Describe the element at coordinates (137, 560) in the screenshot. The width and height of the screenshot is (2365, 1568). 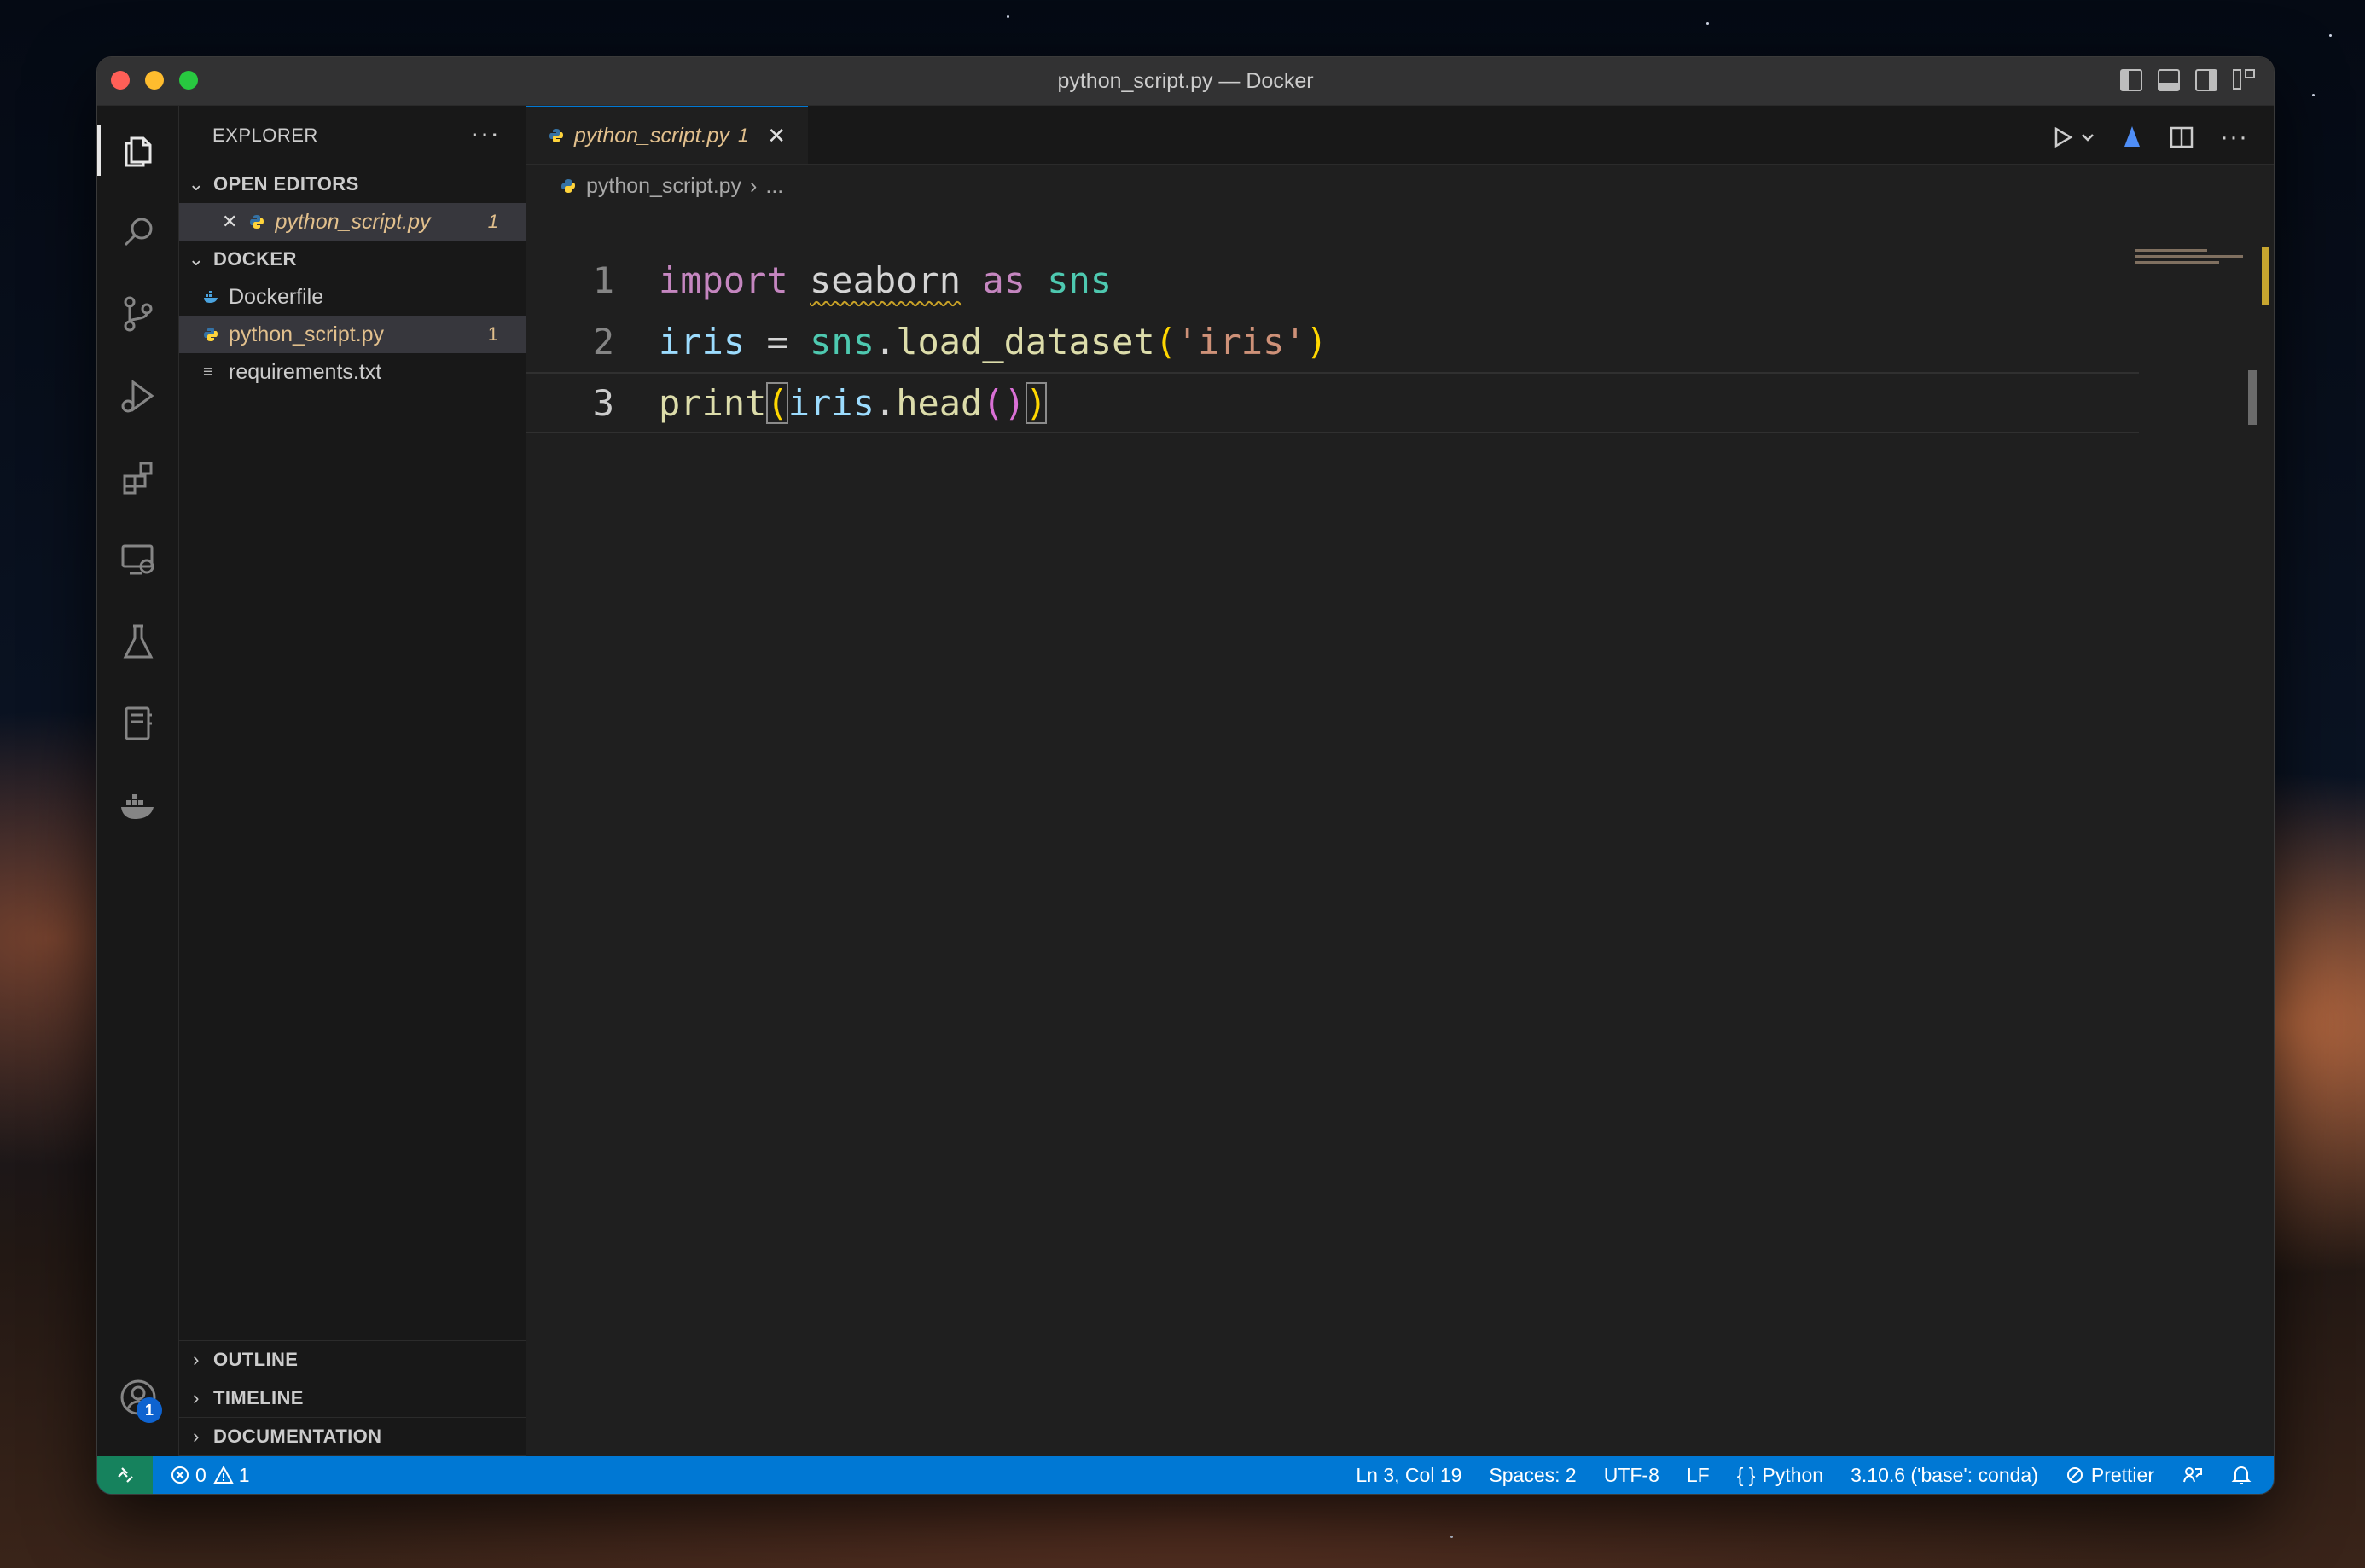
I see `remote-explorer-icon` at that location.